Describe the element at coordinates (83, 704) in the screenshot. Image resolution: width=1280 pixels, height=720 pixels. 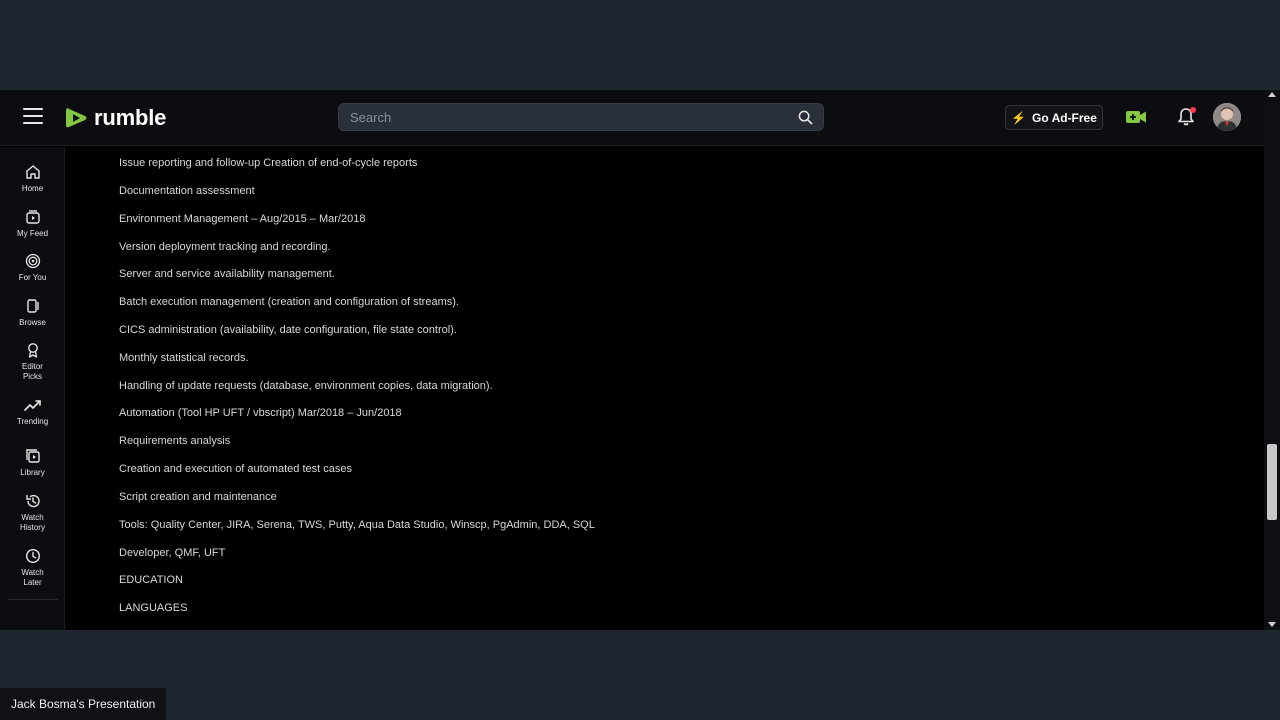
I see `presenter-caption: Jack Bosma's Presentation` at that location.